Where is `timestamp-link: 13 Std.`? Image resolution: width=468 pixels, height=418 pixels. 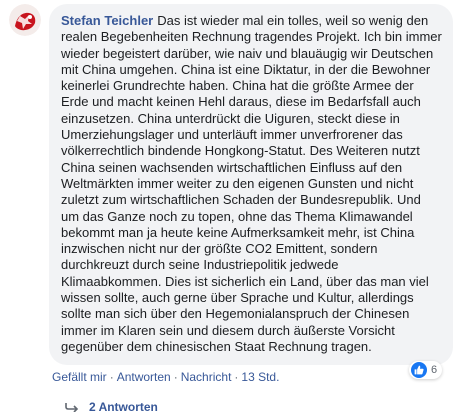
timestamp-link: 13 Std. is located at coordinates (260, 377).